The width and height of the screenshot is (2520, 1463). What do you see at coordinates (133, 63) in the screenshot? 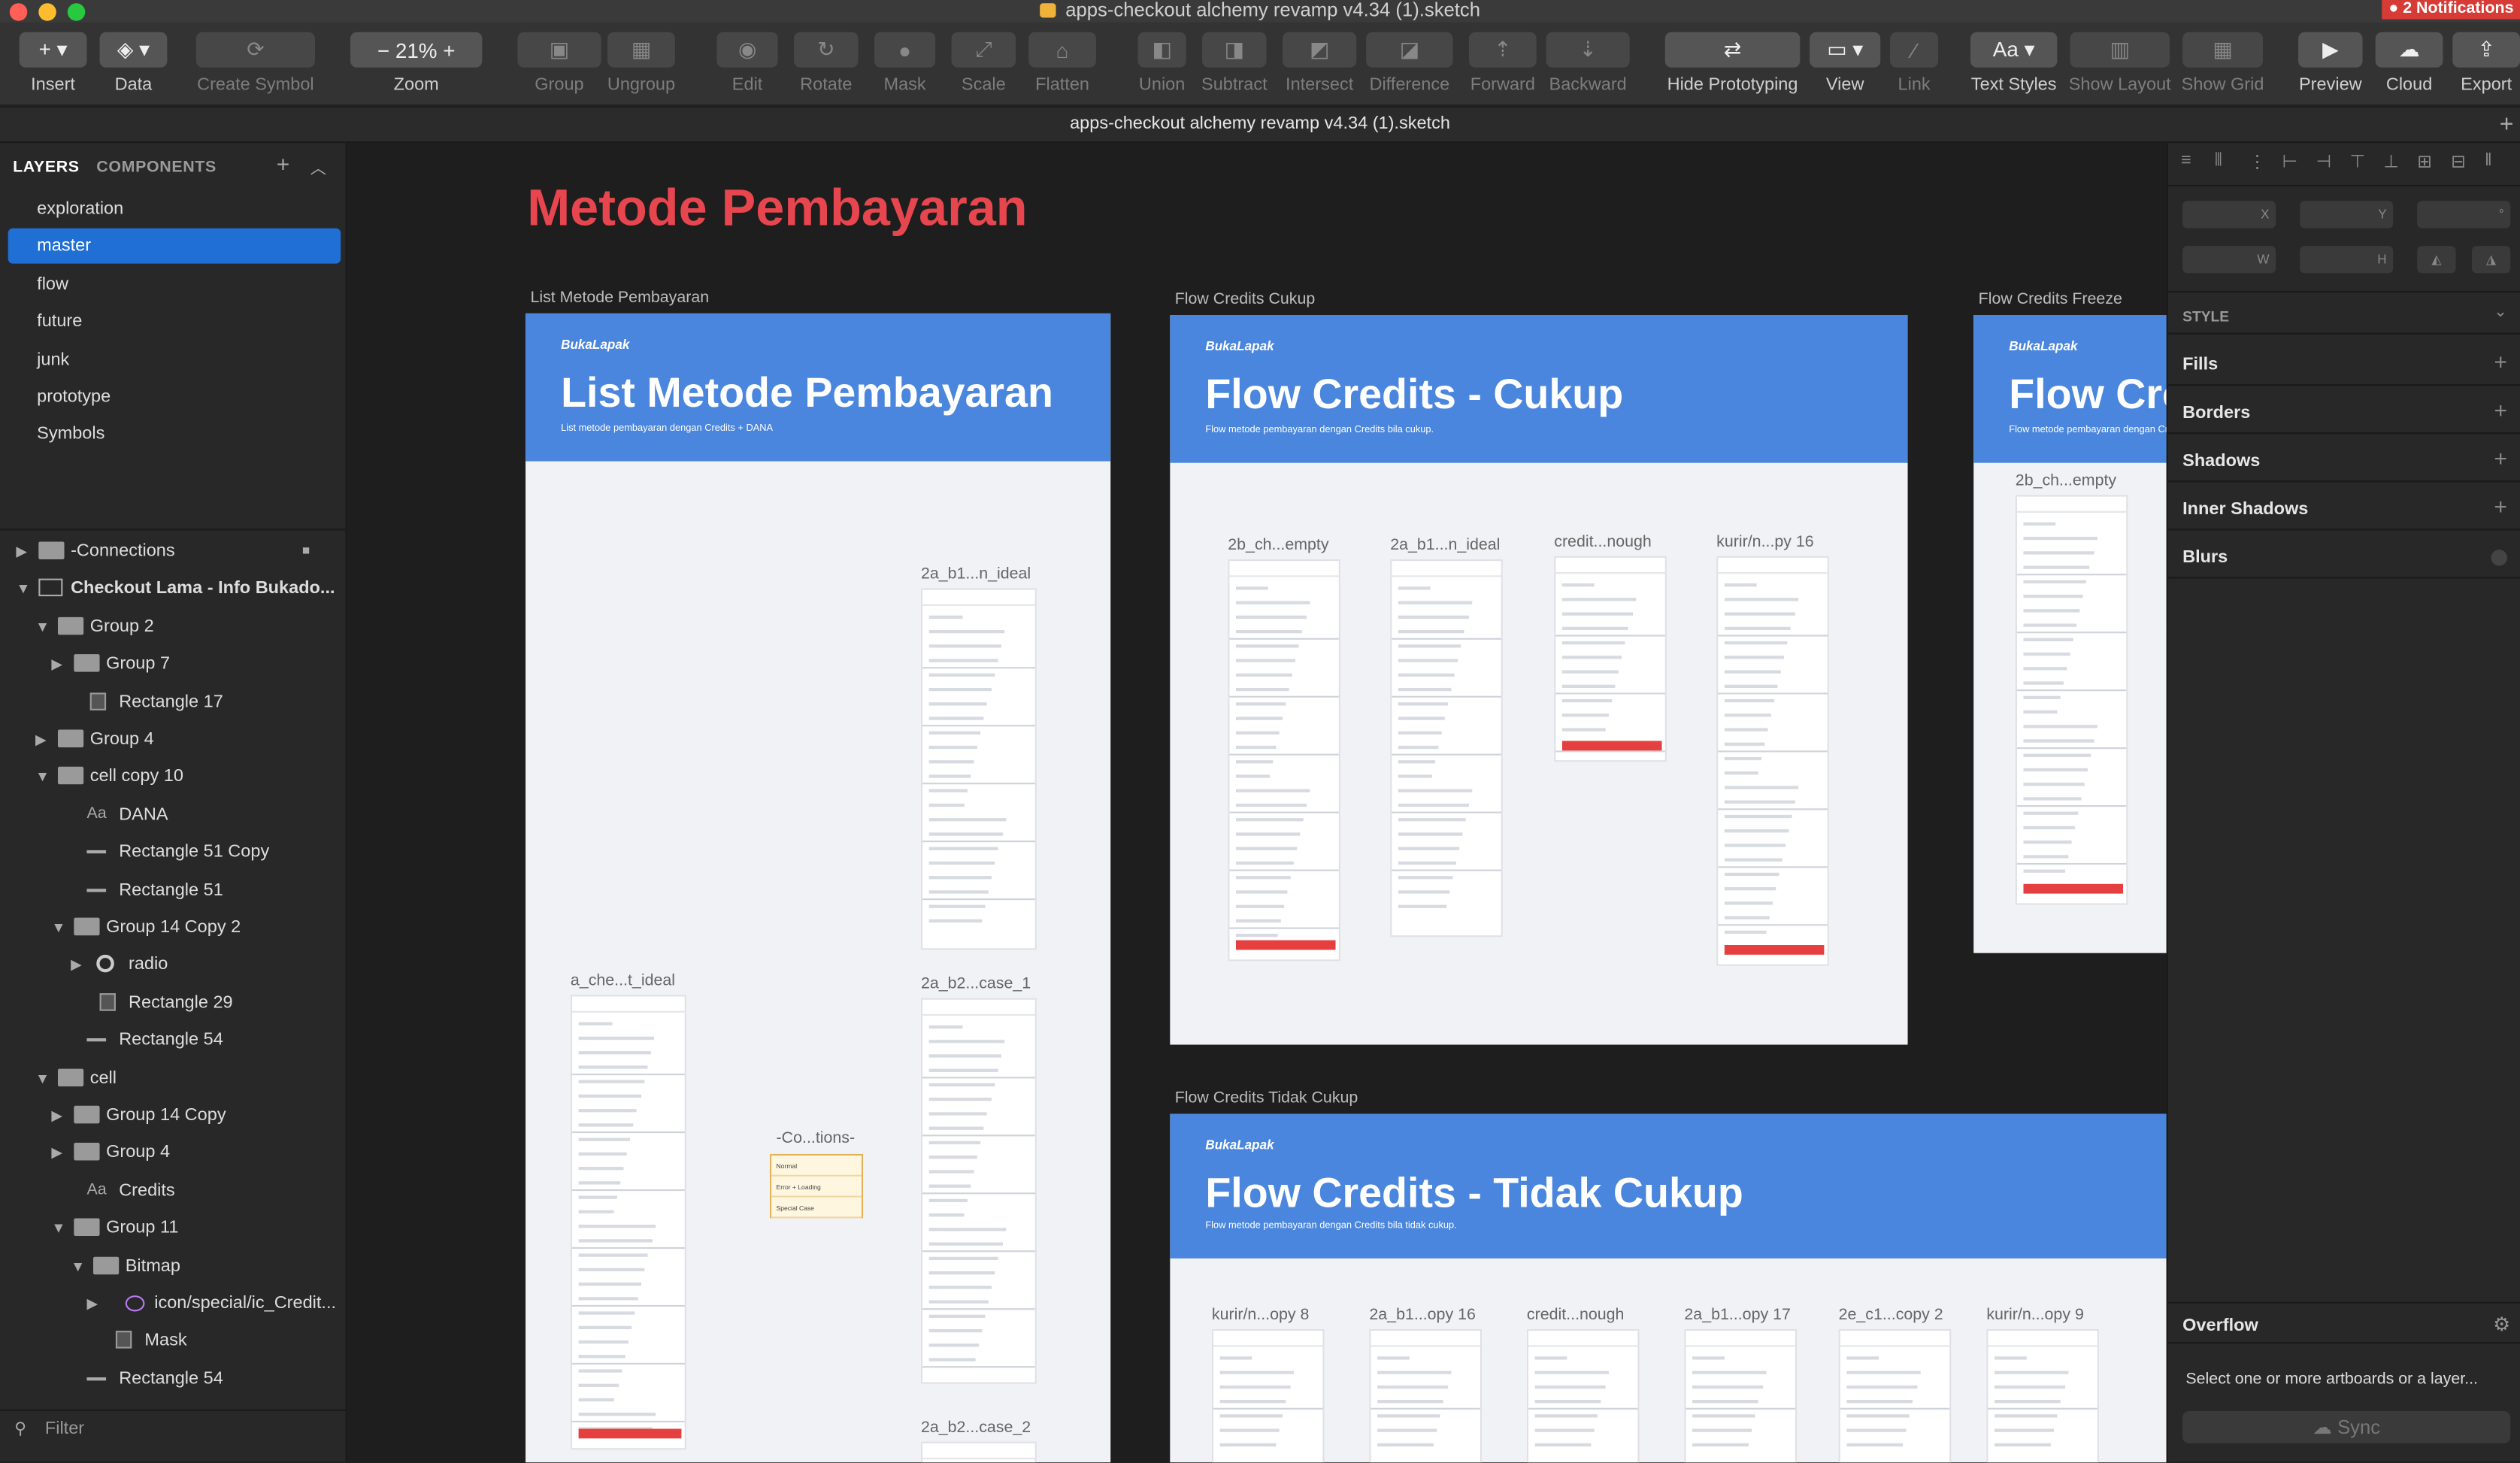
I see `toolbar-data-button: ◈ ▾ Data` at bounding box center [133, 63].